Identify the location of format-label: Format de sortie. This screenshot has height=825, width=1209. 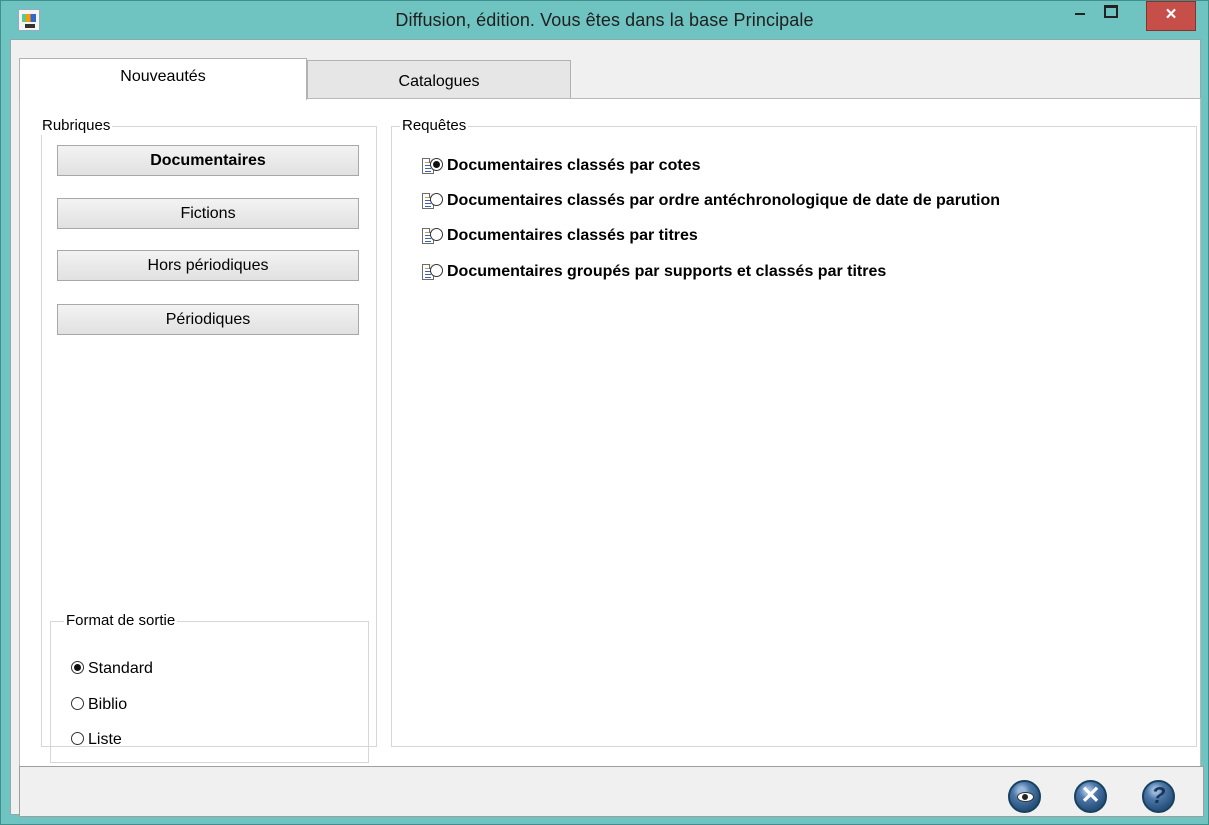
(121, 621).